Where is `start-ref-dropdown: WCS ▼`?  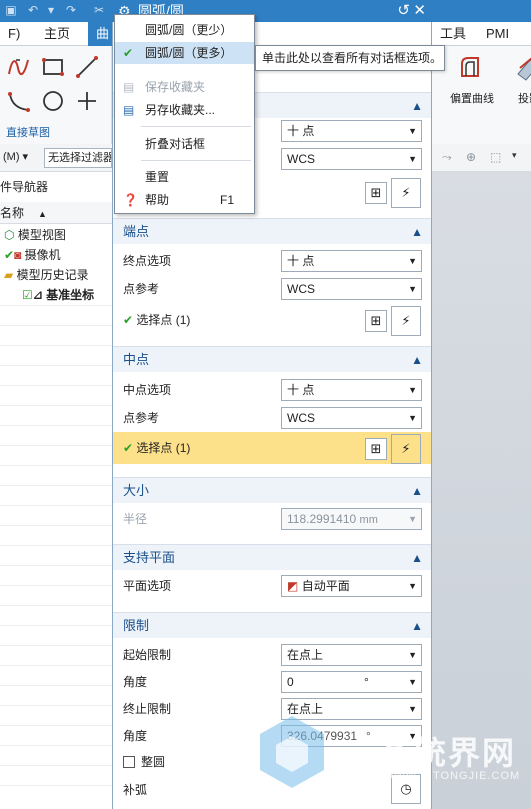
start-ref-dropdown: WCS ▼ is located at coordinates (351, 159).